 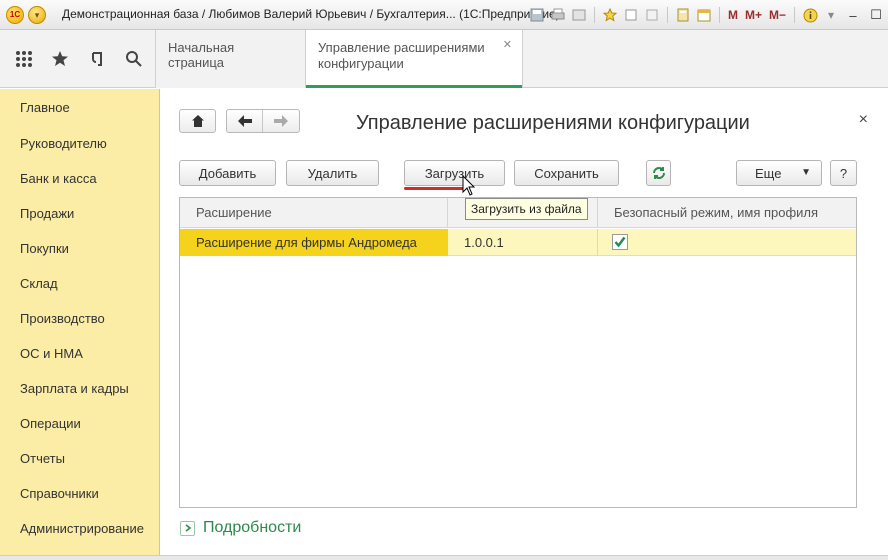 I want to click on titlebar-tools: M M+ M− ▾ – ☐ ✕, so click(x=708, y=15).